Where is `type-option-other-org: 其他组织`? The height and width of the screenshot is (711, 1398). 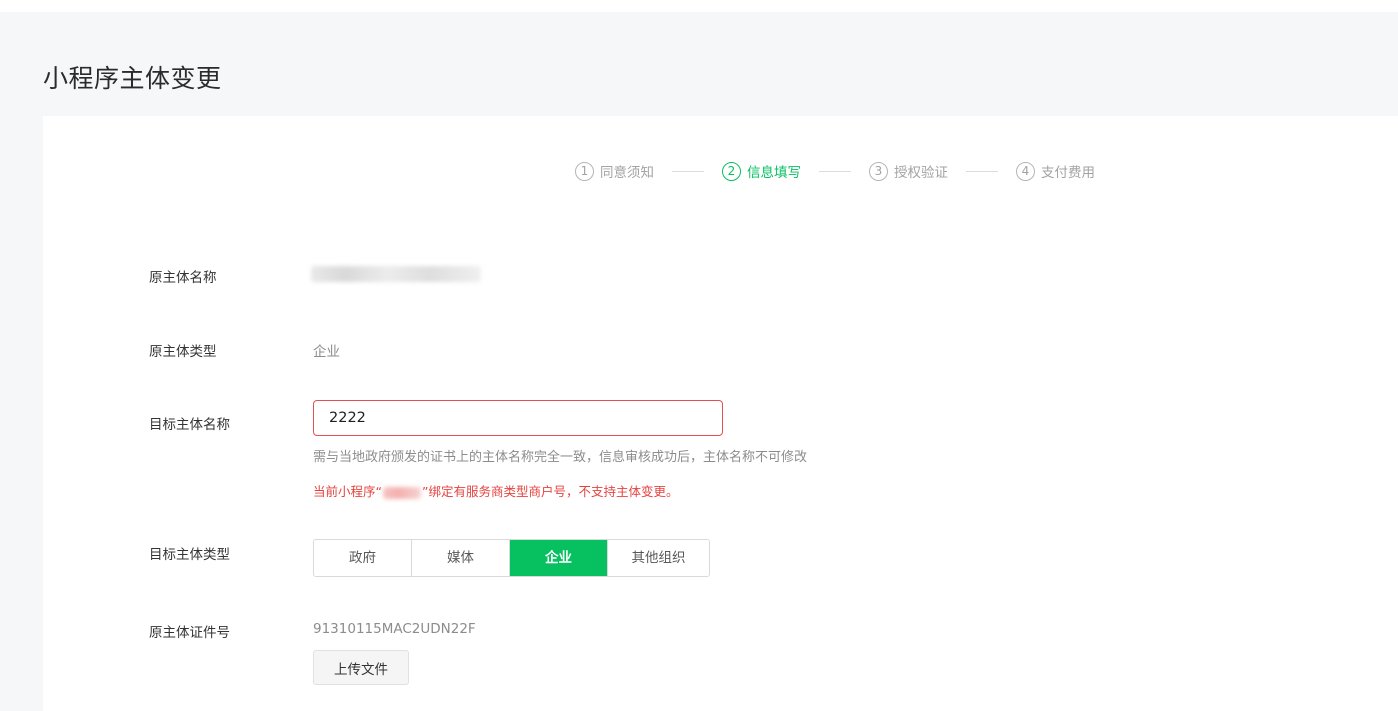 type-option-other-org: 其他组织 is located at coordinates (658, 558).